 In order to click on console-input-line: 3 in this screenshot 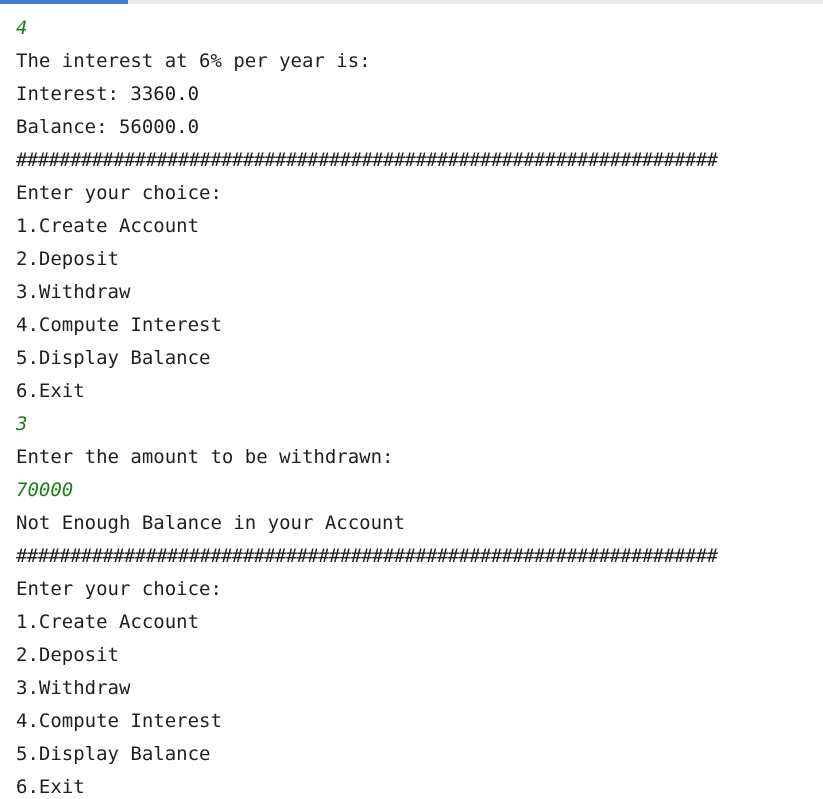, I will do `click(22, 424)`.